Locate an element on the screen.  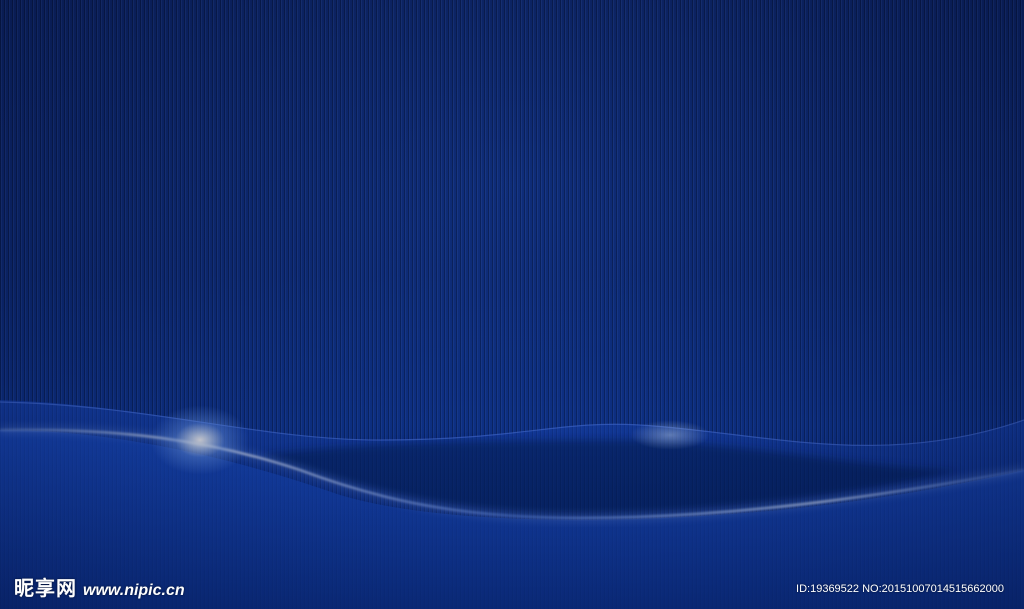
watermark-id: ID:19369522 NO:20151007014515662000 is located at coordinates (900, 589).